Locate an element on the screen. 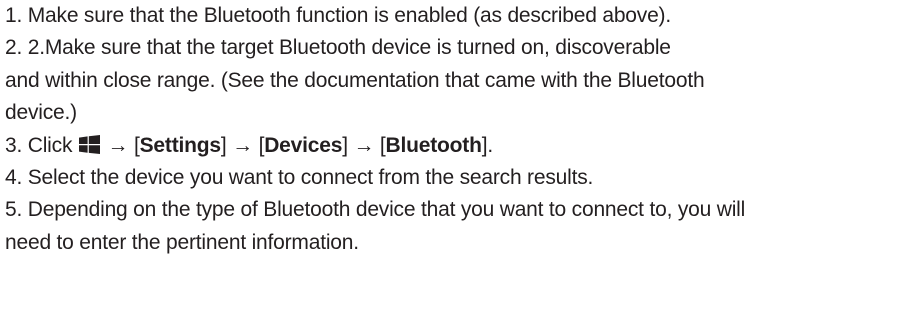  step-3-suffix: ]. is located at coordinates (487, 145).